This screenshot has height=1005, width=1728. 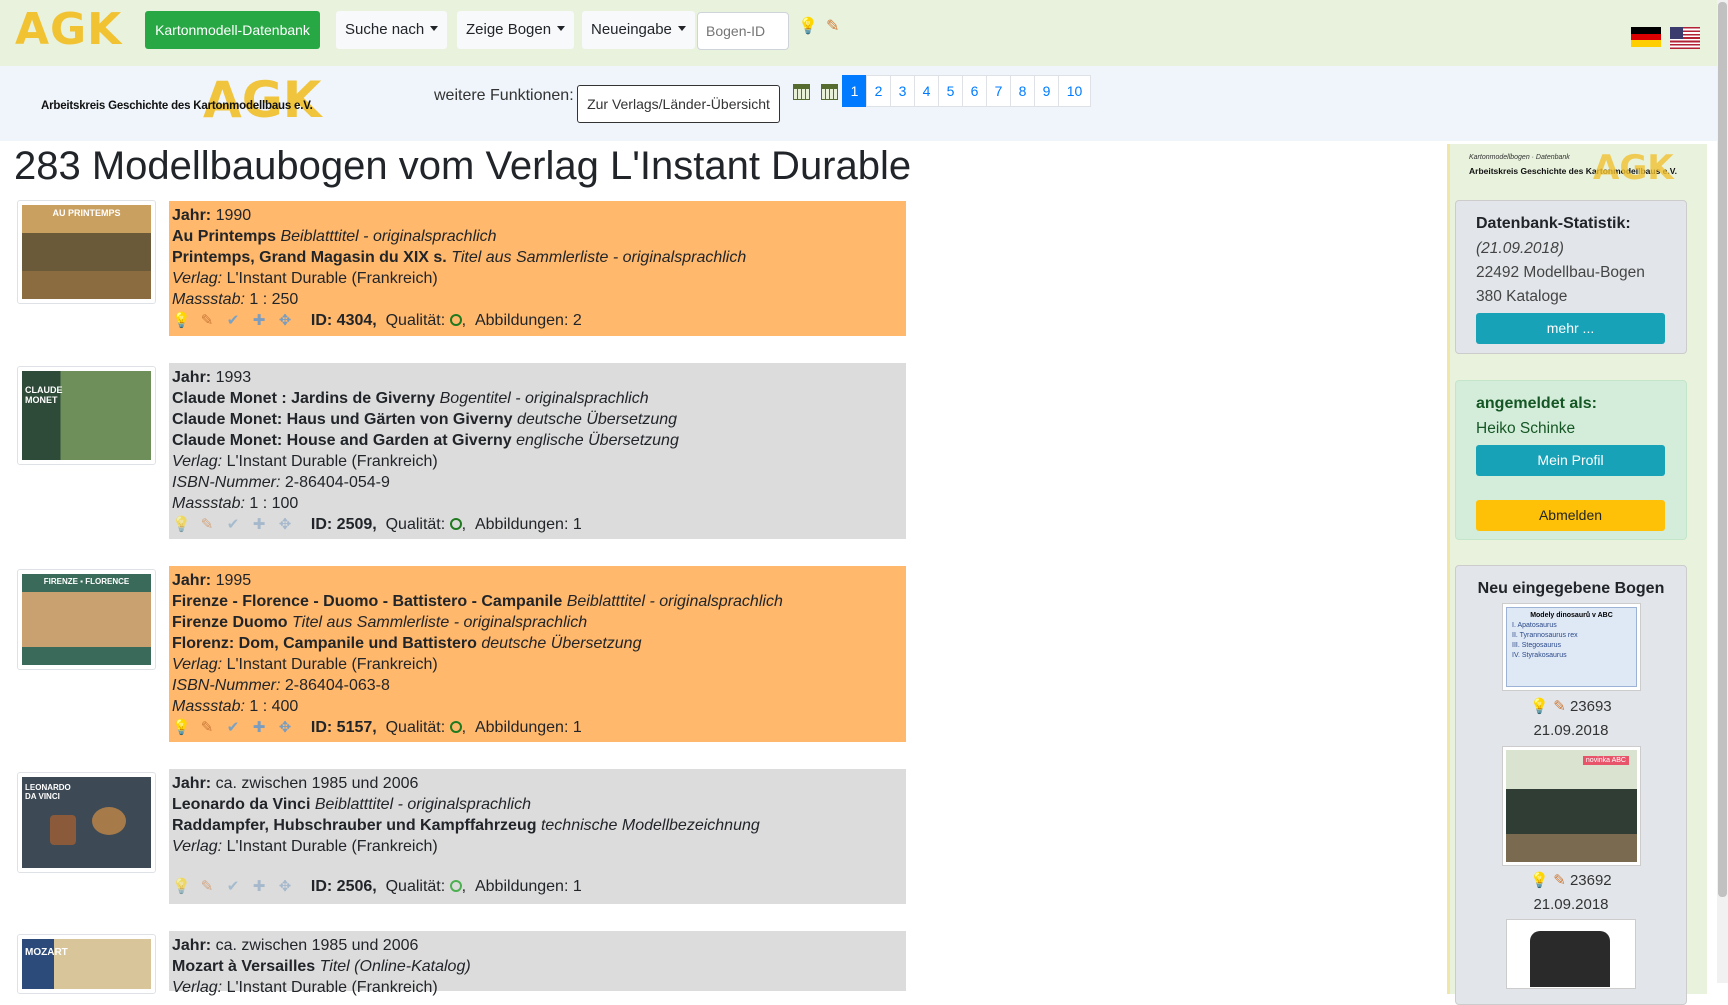 What do you see at coordinates (1571, 954) in the screenshot?
I see `new-sheet-thumbnail` at bounding box center [1571, 954].